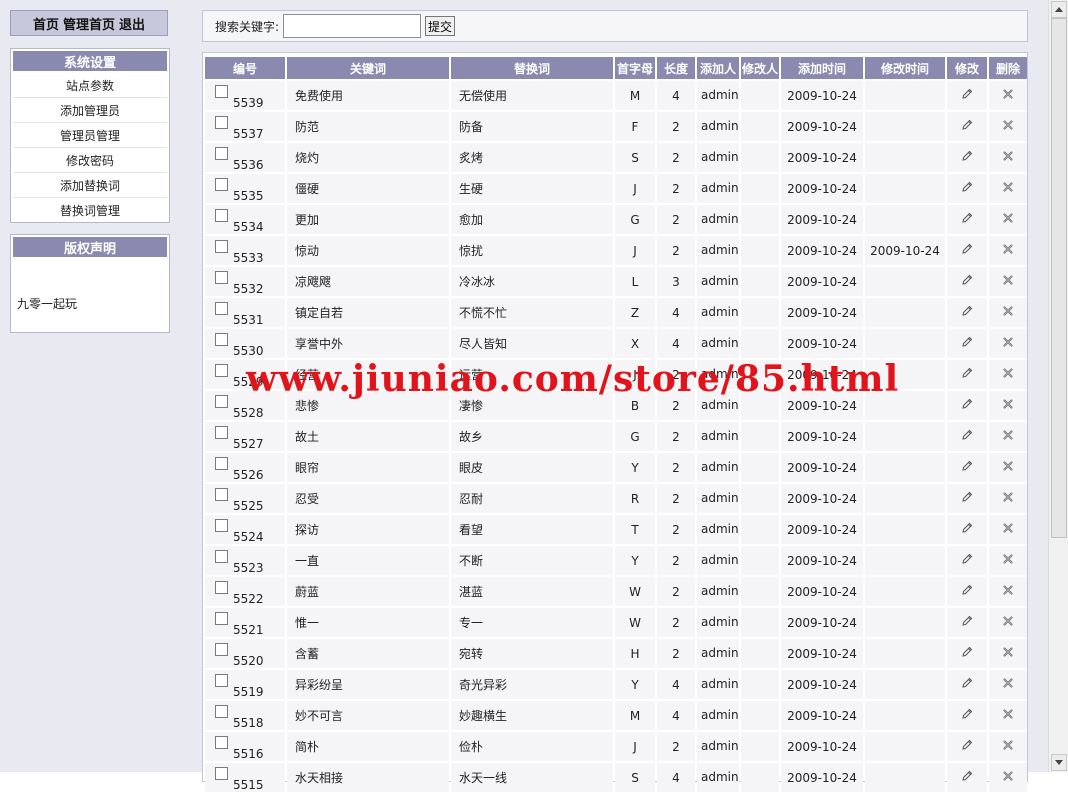 This screenshot has width=1068, height=794. What do you see at coordinates (368, 68) in the screenshot?
I see `col-header-keyword: 关键词` at bounding box center [368, 68].